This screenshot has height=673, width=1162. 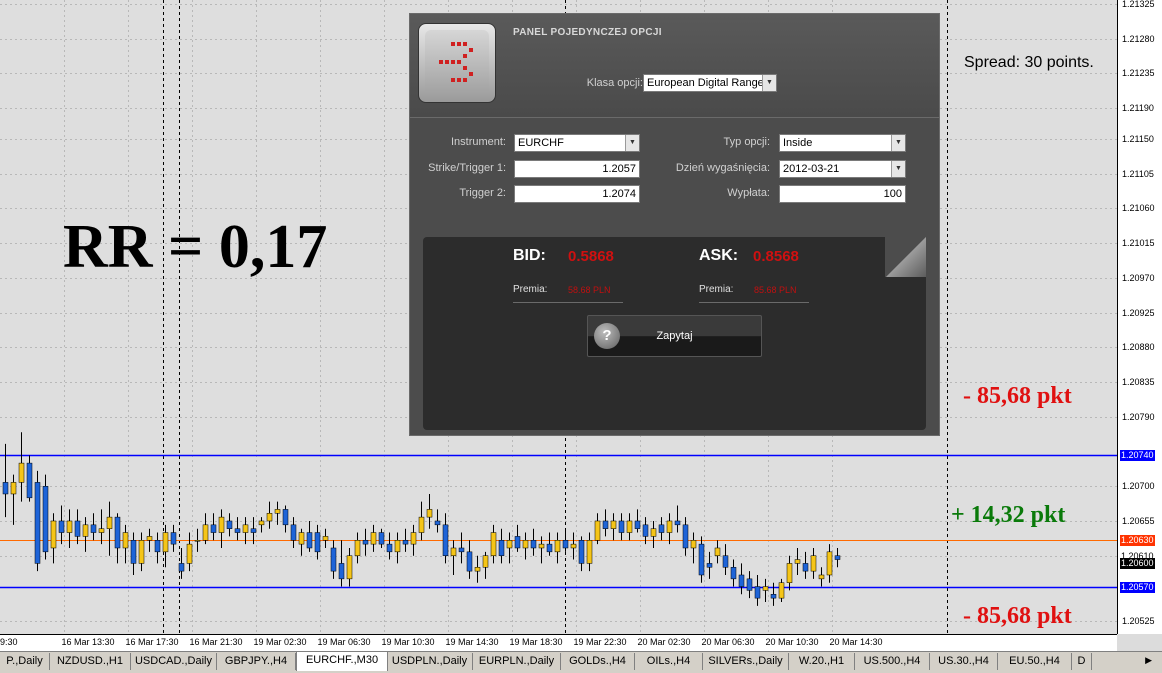 I want to click on chart-tab: EURCHF.,M30, so click(x=342, y=661).